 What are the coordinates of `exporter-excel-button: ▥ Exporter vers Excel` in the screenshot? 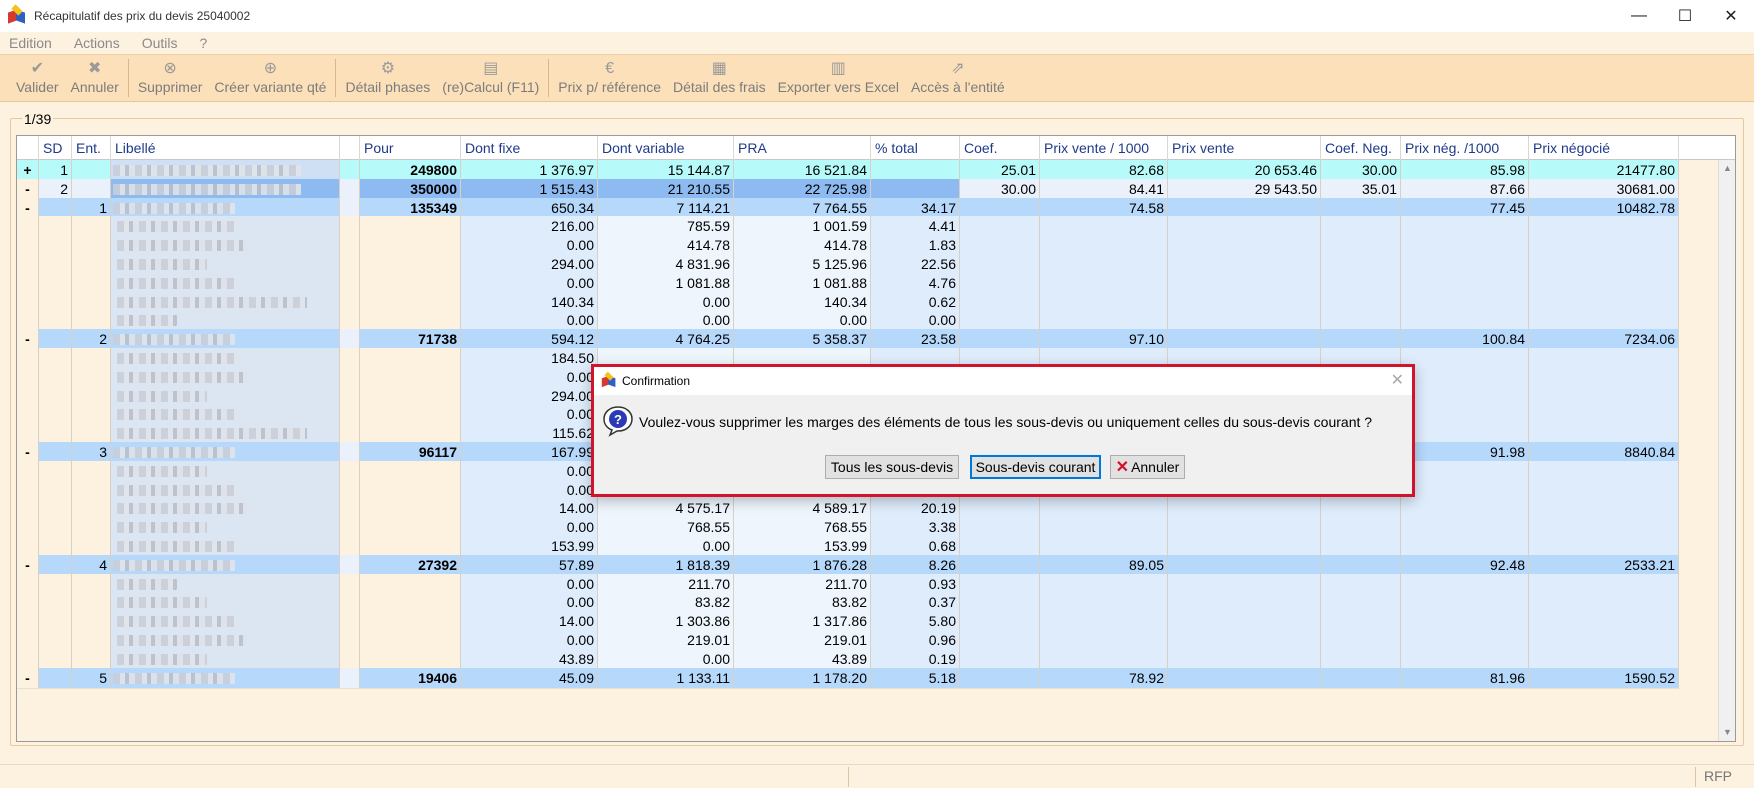 It's located at (838, 78).